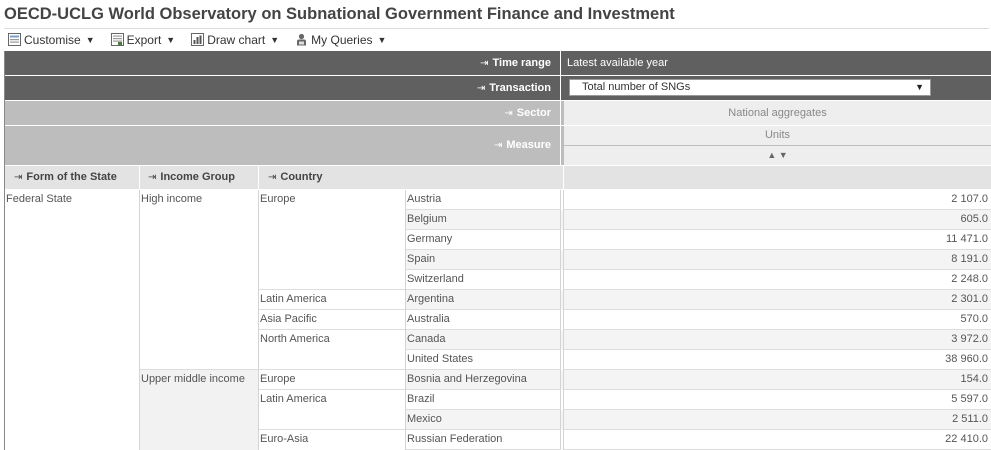  What do you see at coordinates (199, 410) in the screenshot?
I see `income-group-cell: Upper middle income` at bounding box center [199, 410].